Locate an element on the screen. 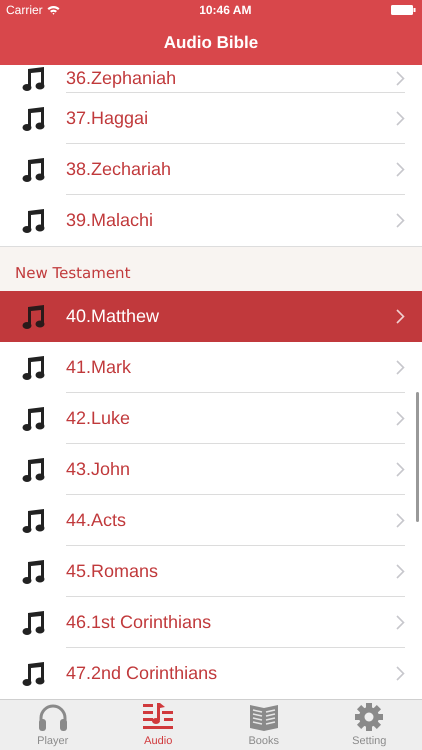  book-title: 47.2nd Corinthians is located at coordinates (142, 673).